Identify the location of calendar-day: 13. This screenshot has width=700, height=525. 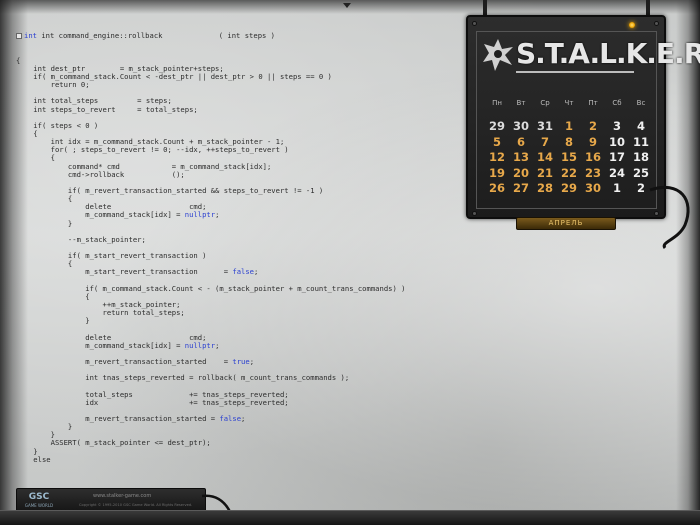
(521, 157).